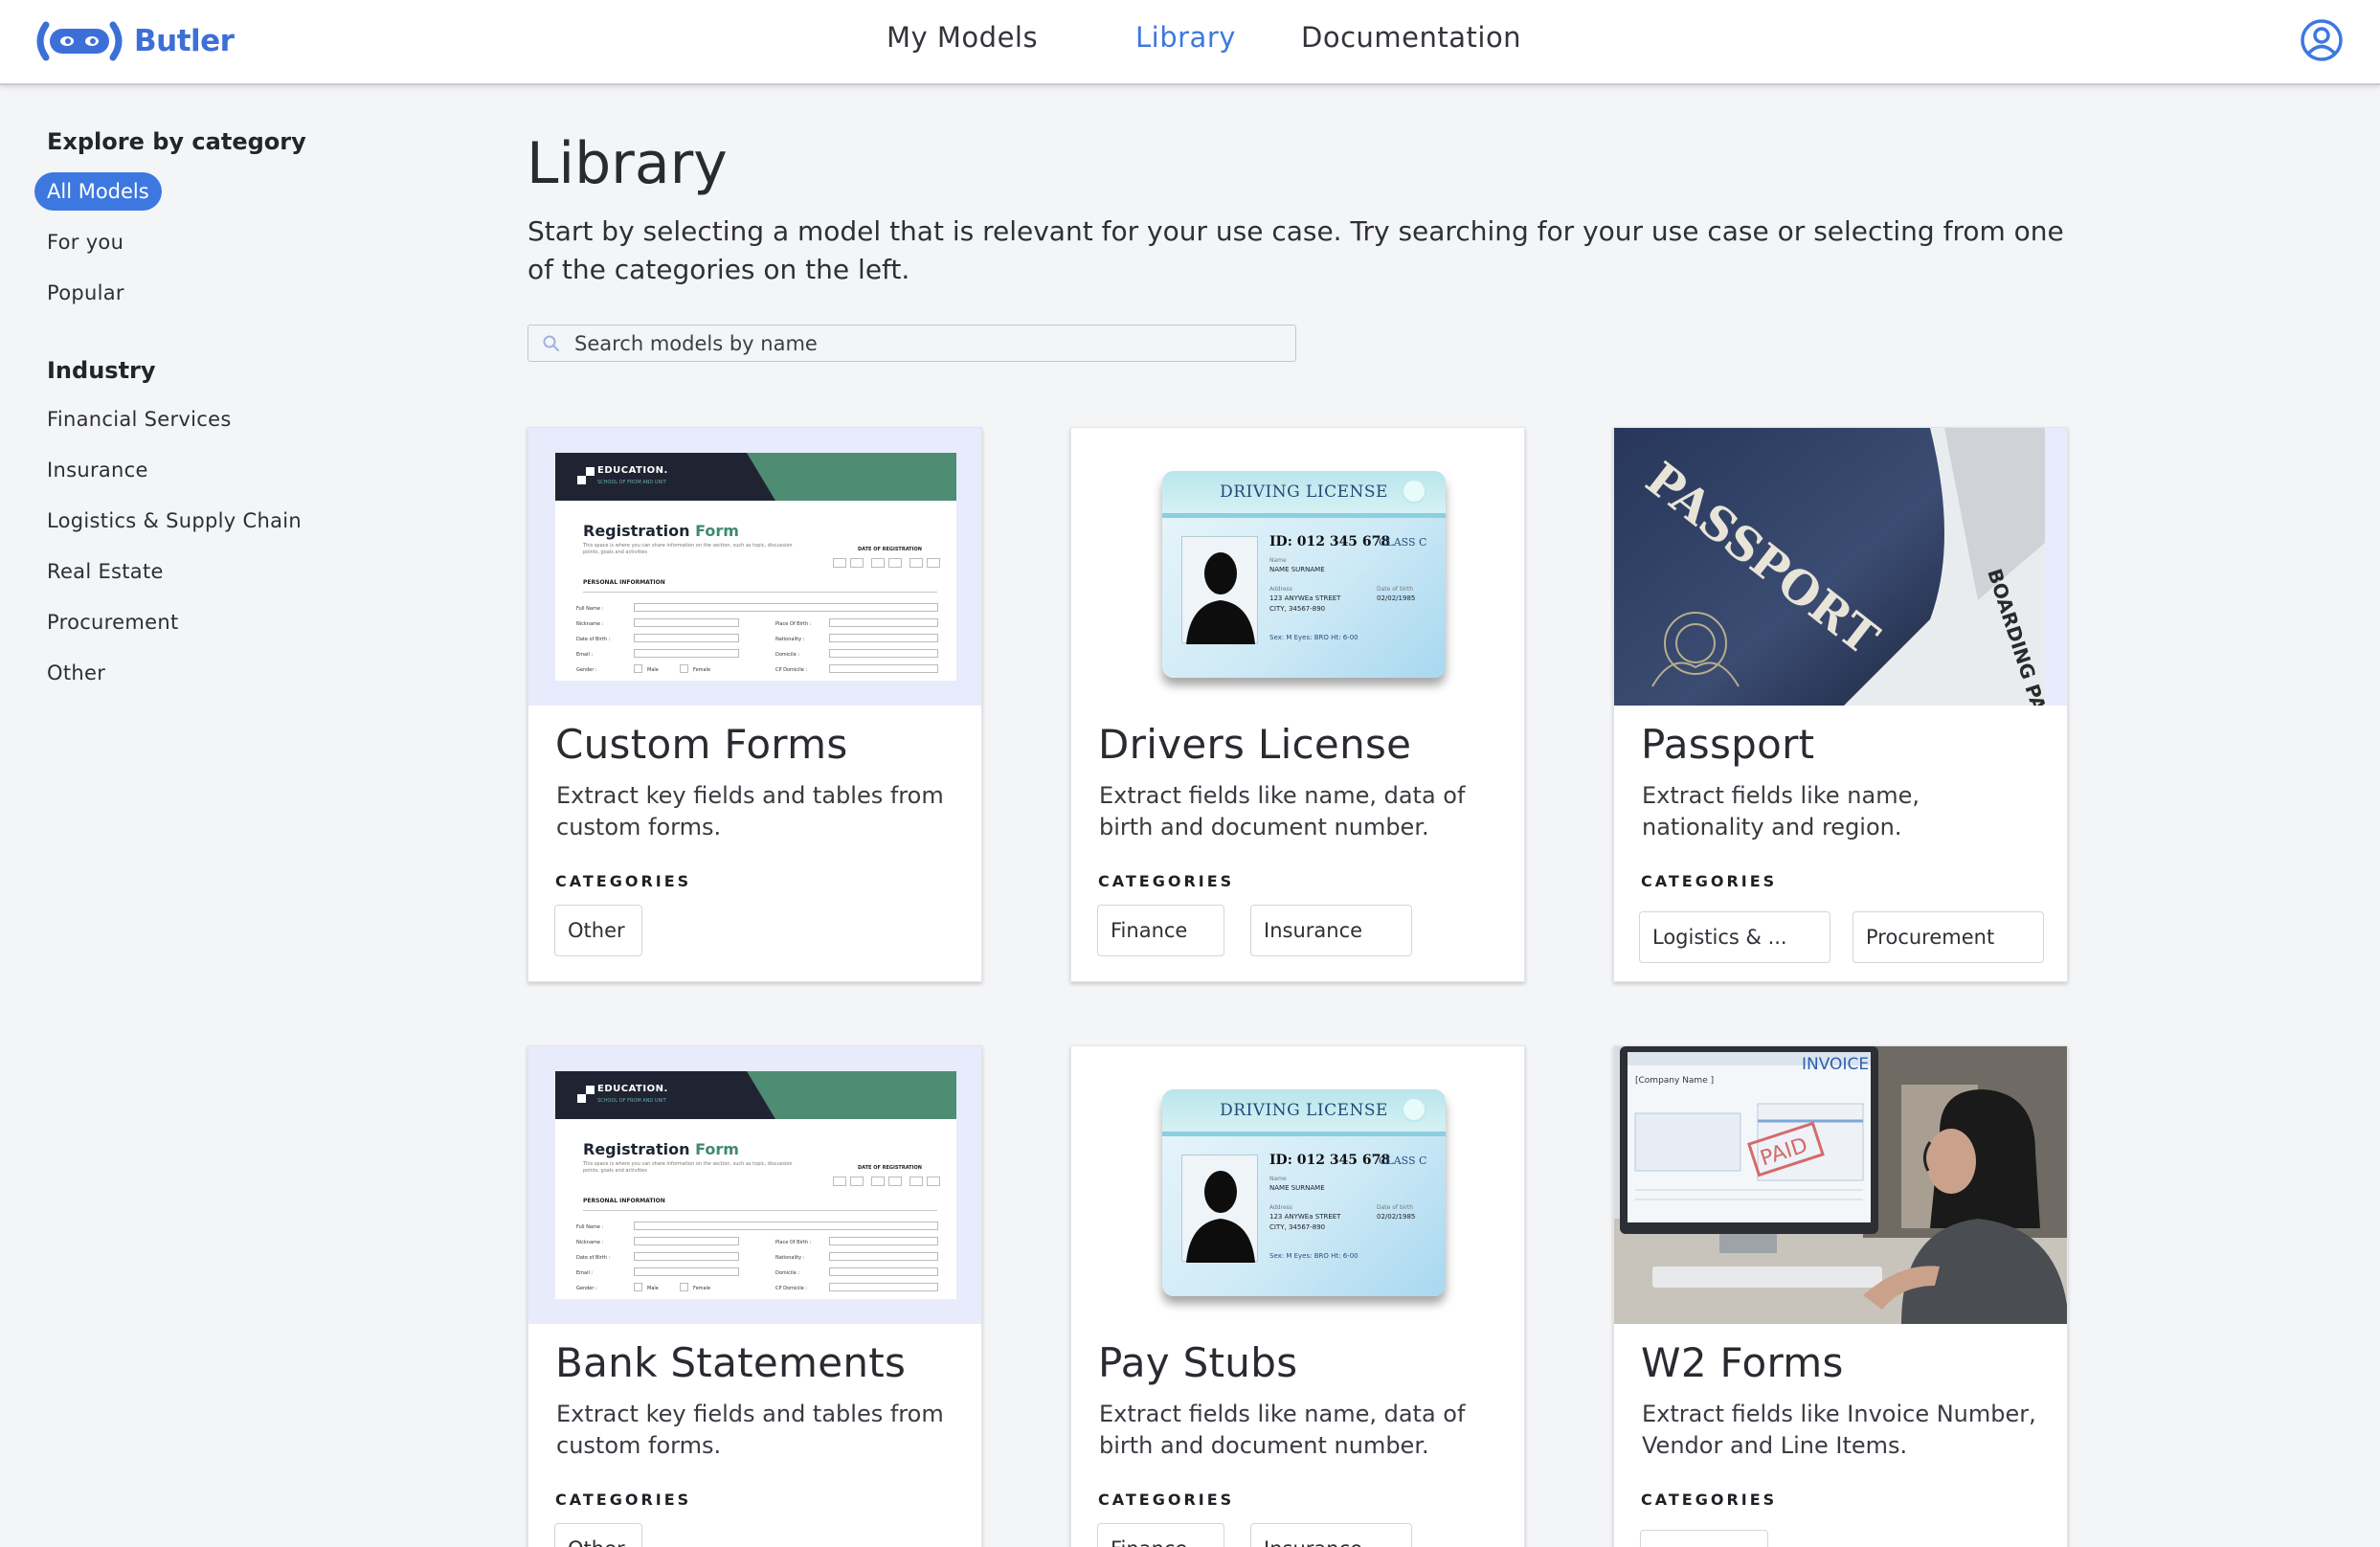 The image size is (2380, 1547). Describe the element at coordinates (1411, 37) in the screenshot. I see `nav-documentation: Documentation` at that location.